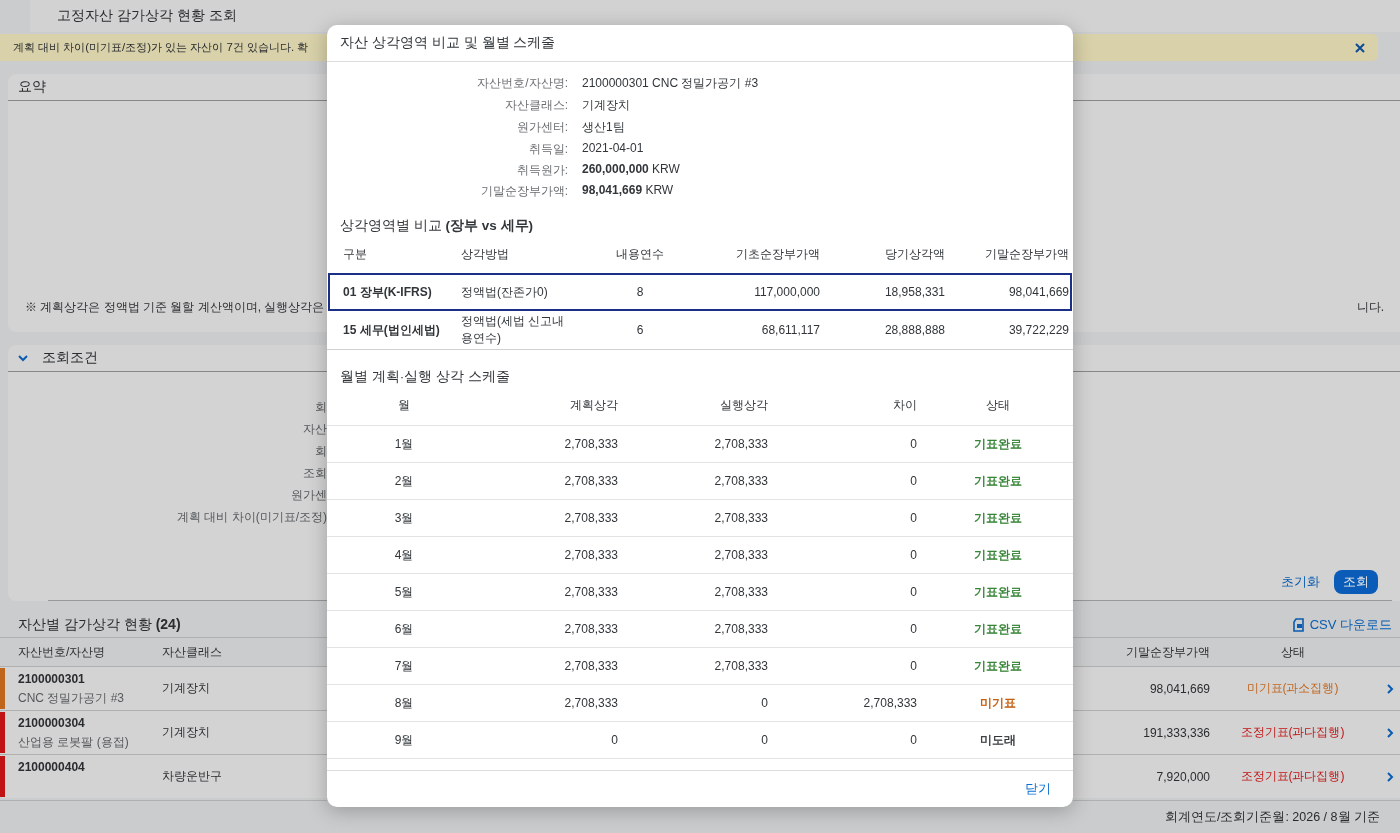  I want to click on comparison-row: 15 세무(법인세법) 정액법(세법 신고내용연수) 6 68,611,117 28,888,888 39,722,229, so click(700, 330).